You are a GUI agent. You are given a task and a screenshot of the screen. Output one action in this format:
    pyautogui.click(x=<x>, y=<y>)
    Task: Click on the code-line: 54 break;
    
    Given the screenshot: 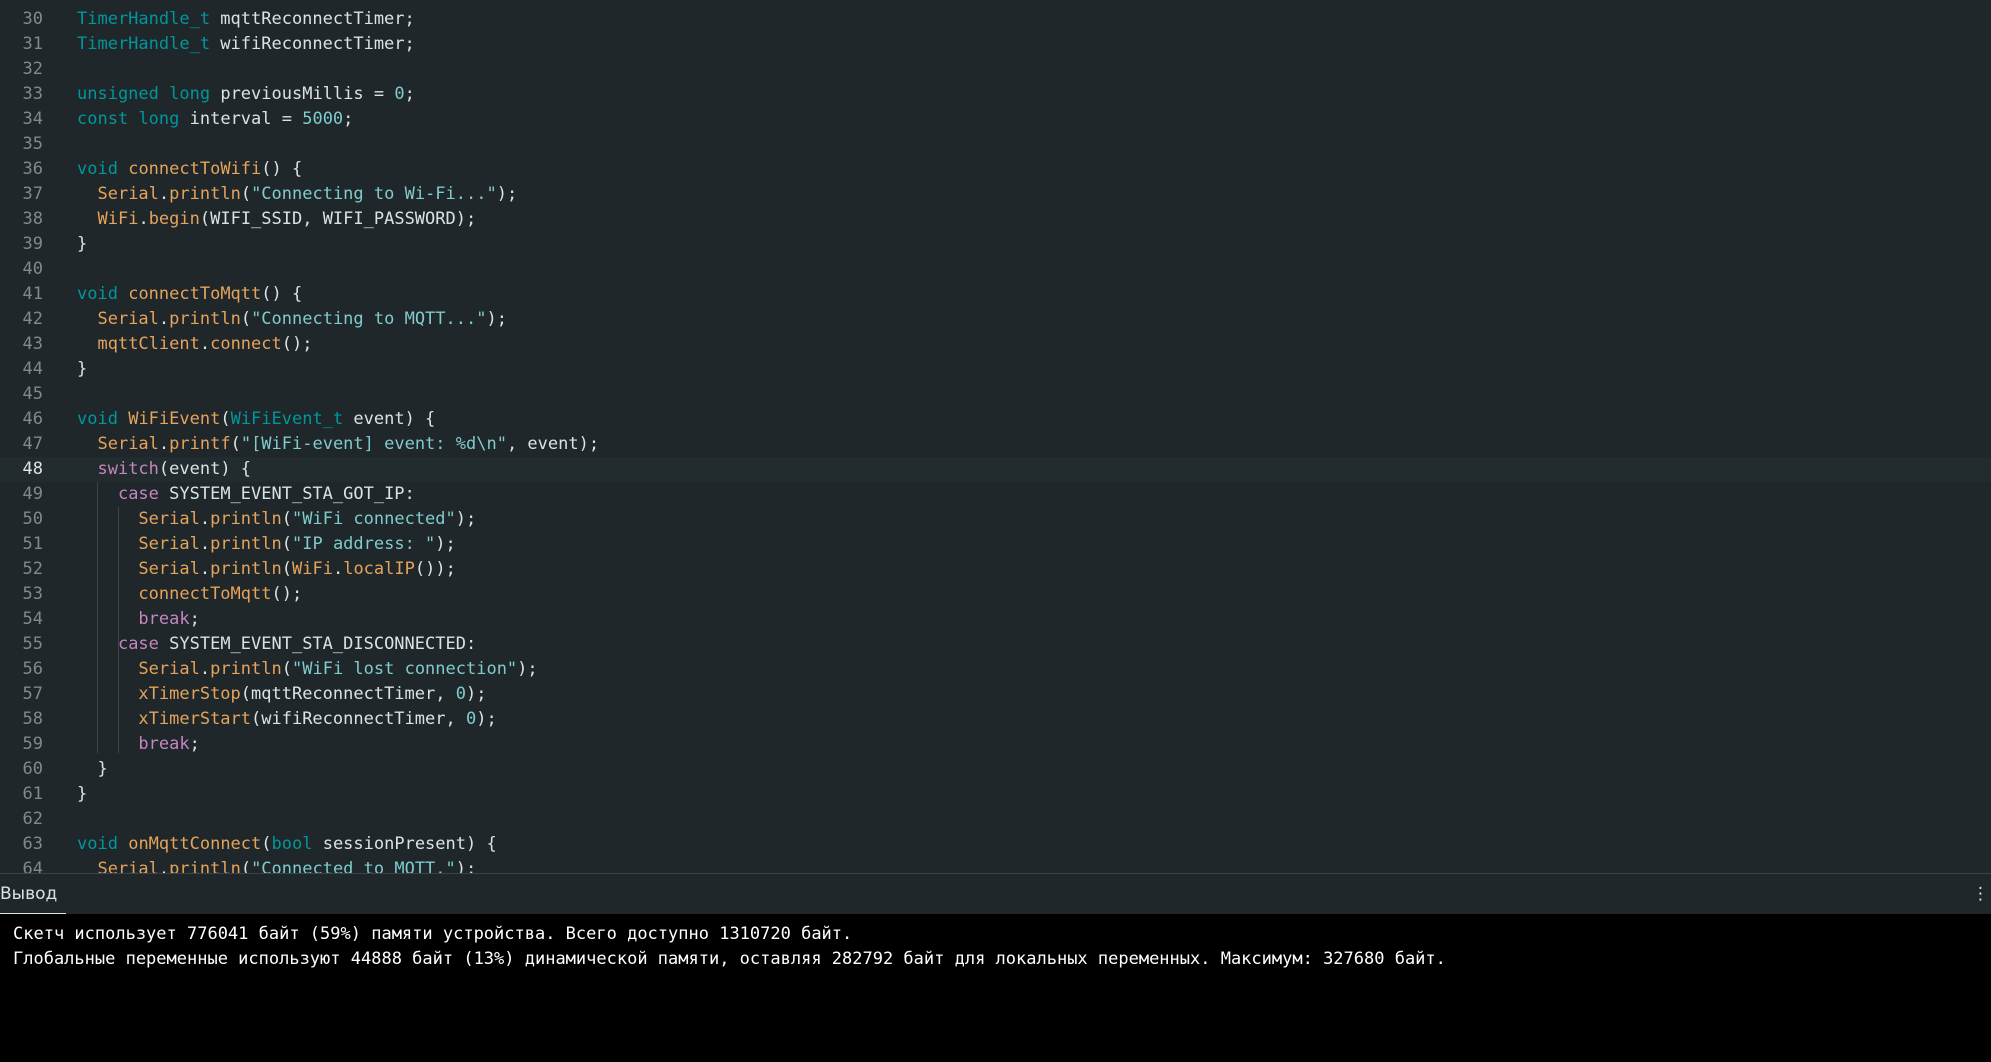 What is the action you would take?
    pyautogui.click(x=995, y=619)
    